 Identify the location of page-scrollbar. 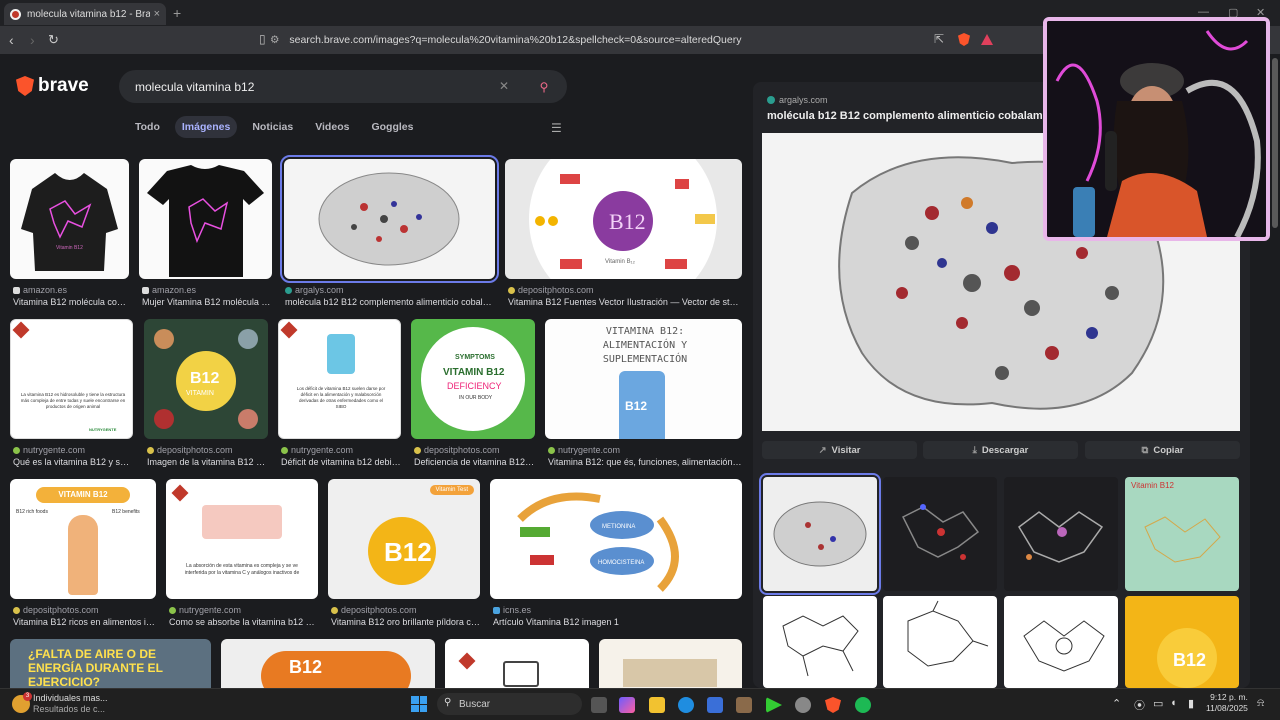
(1275, 143).